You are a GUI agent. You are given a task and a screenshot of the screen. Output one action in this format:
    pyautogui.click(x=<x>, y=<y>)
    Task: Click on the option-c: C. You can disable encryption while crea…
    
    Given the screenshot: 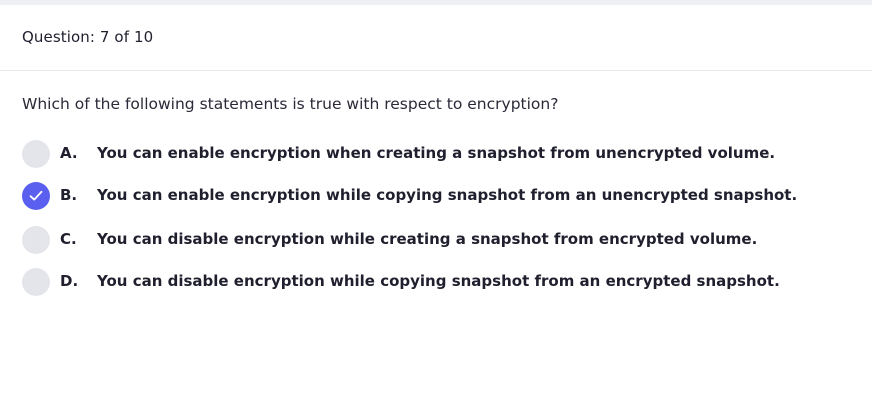 What is the action you would take?
    pyautogui.click(x=436, y=240)
    